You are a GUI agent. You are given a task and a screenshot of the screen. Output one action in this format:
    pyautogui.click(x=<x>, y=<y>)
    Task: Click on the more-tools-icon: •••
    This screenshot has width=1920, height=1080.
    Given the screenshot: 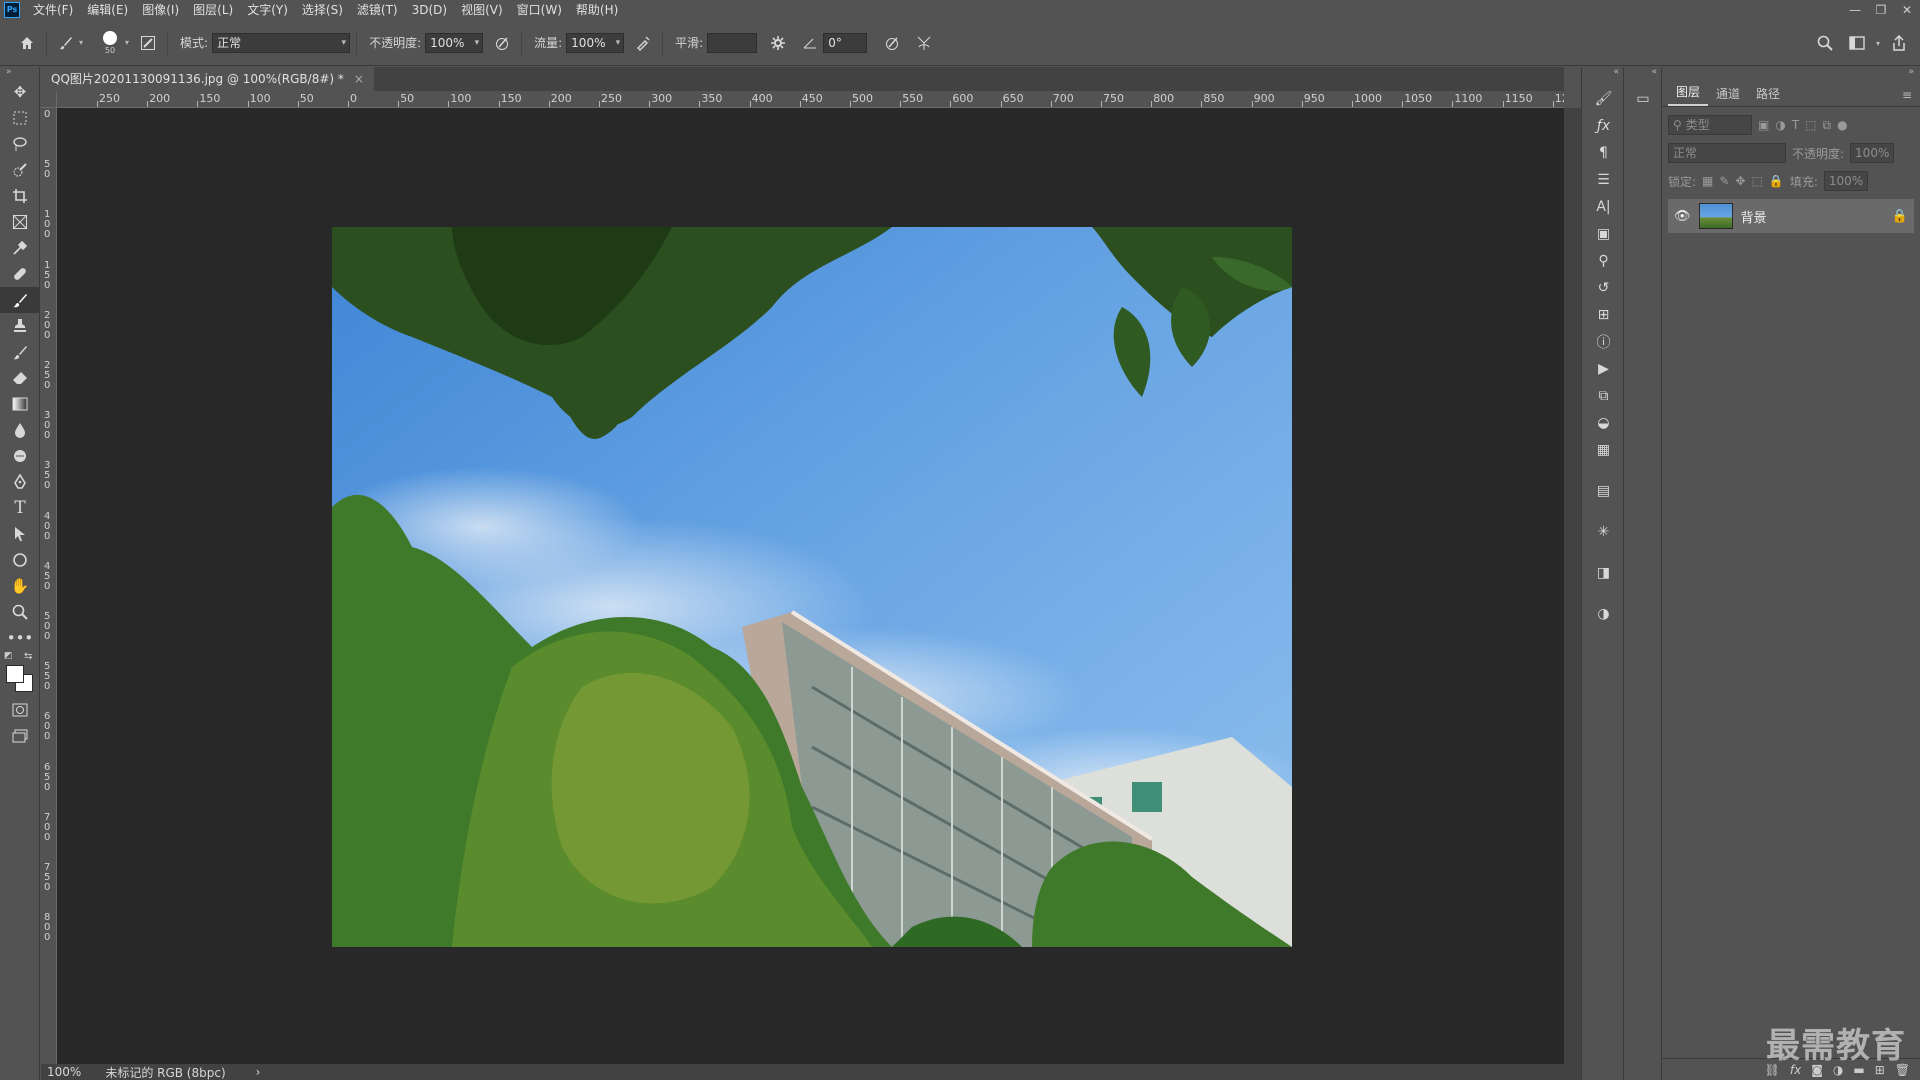 What is the action you would take?
    pyautogui.click(x=20, y=638)
    